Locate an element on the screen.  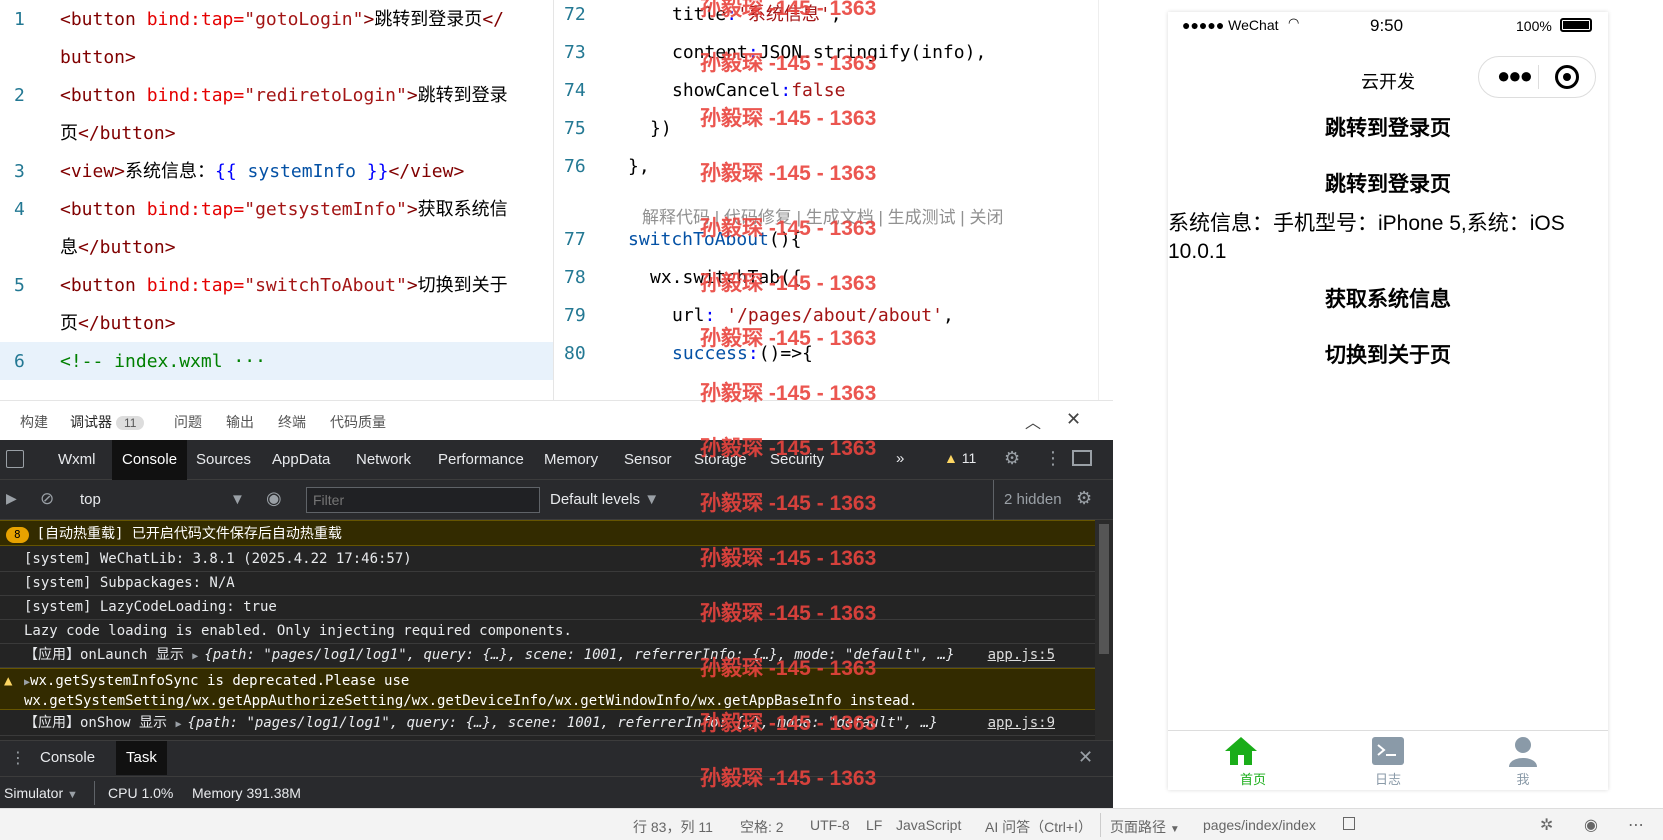
code-line: 72 title:'系统信息', is located at coordinates (826, 17).